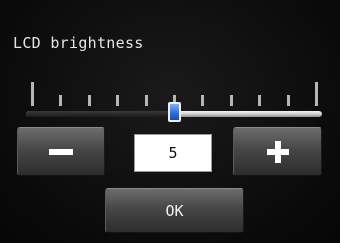 This screenshot has width=340, height=243. I want to click on brightness-value-field: 5, so click(173, 153).